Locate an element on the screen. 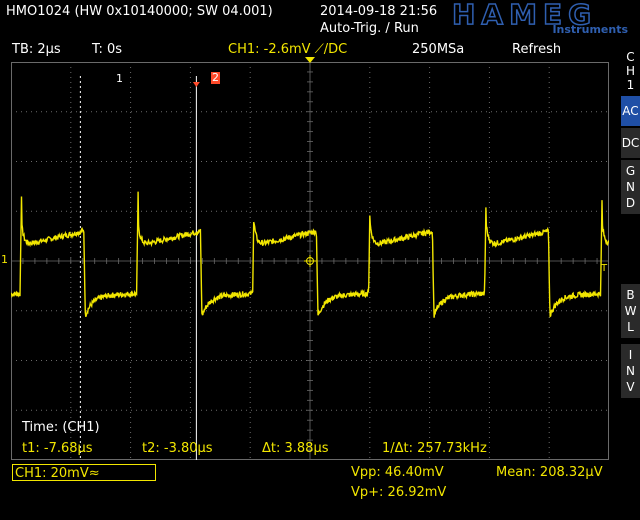  cursor-dt: Δt: 3.88µs is located at coordinates (295, 448).